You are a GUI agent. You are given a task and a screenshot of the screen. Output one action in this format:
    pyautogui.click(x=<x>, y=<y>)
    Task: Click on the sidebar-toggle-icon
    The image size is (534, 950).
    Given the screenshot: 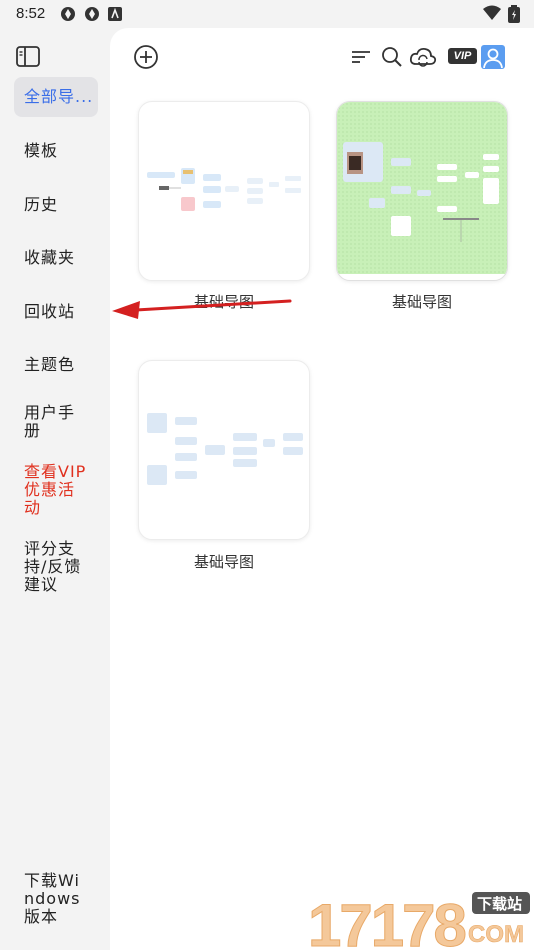 What is the action you would take?
    pyautogui.click(x=28, y=57)
    